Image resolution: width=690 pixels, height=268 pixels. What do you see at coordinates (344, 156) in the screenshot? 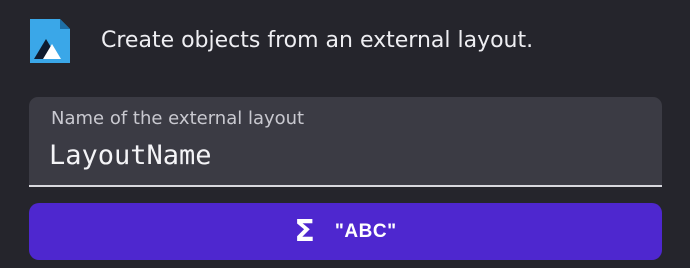
I see `external-layout-name-input` at bounding box center [344, 156].